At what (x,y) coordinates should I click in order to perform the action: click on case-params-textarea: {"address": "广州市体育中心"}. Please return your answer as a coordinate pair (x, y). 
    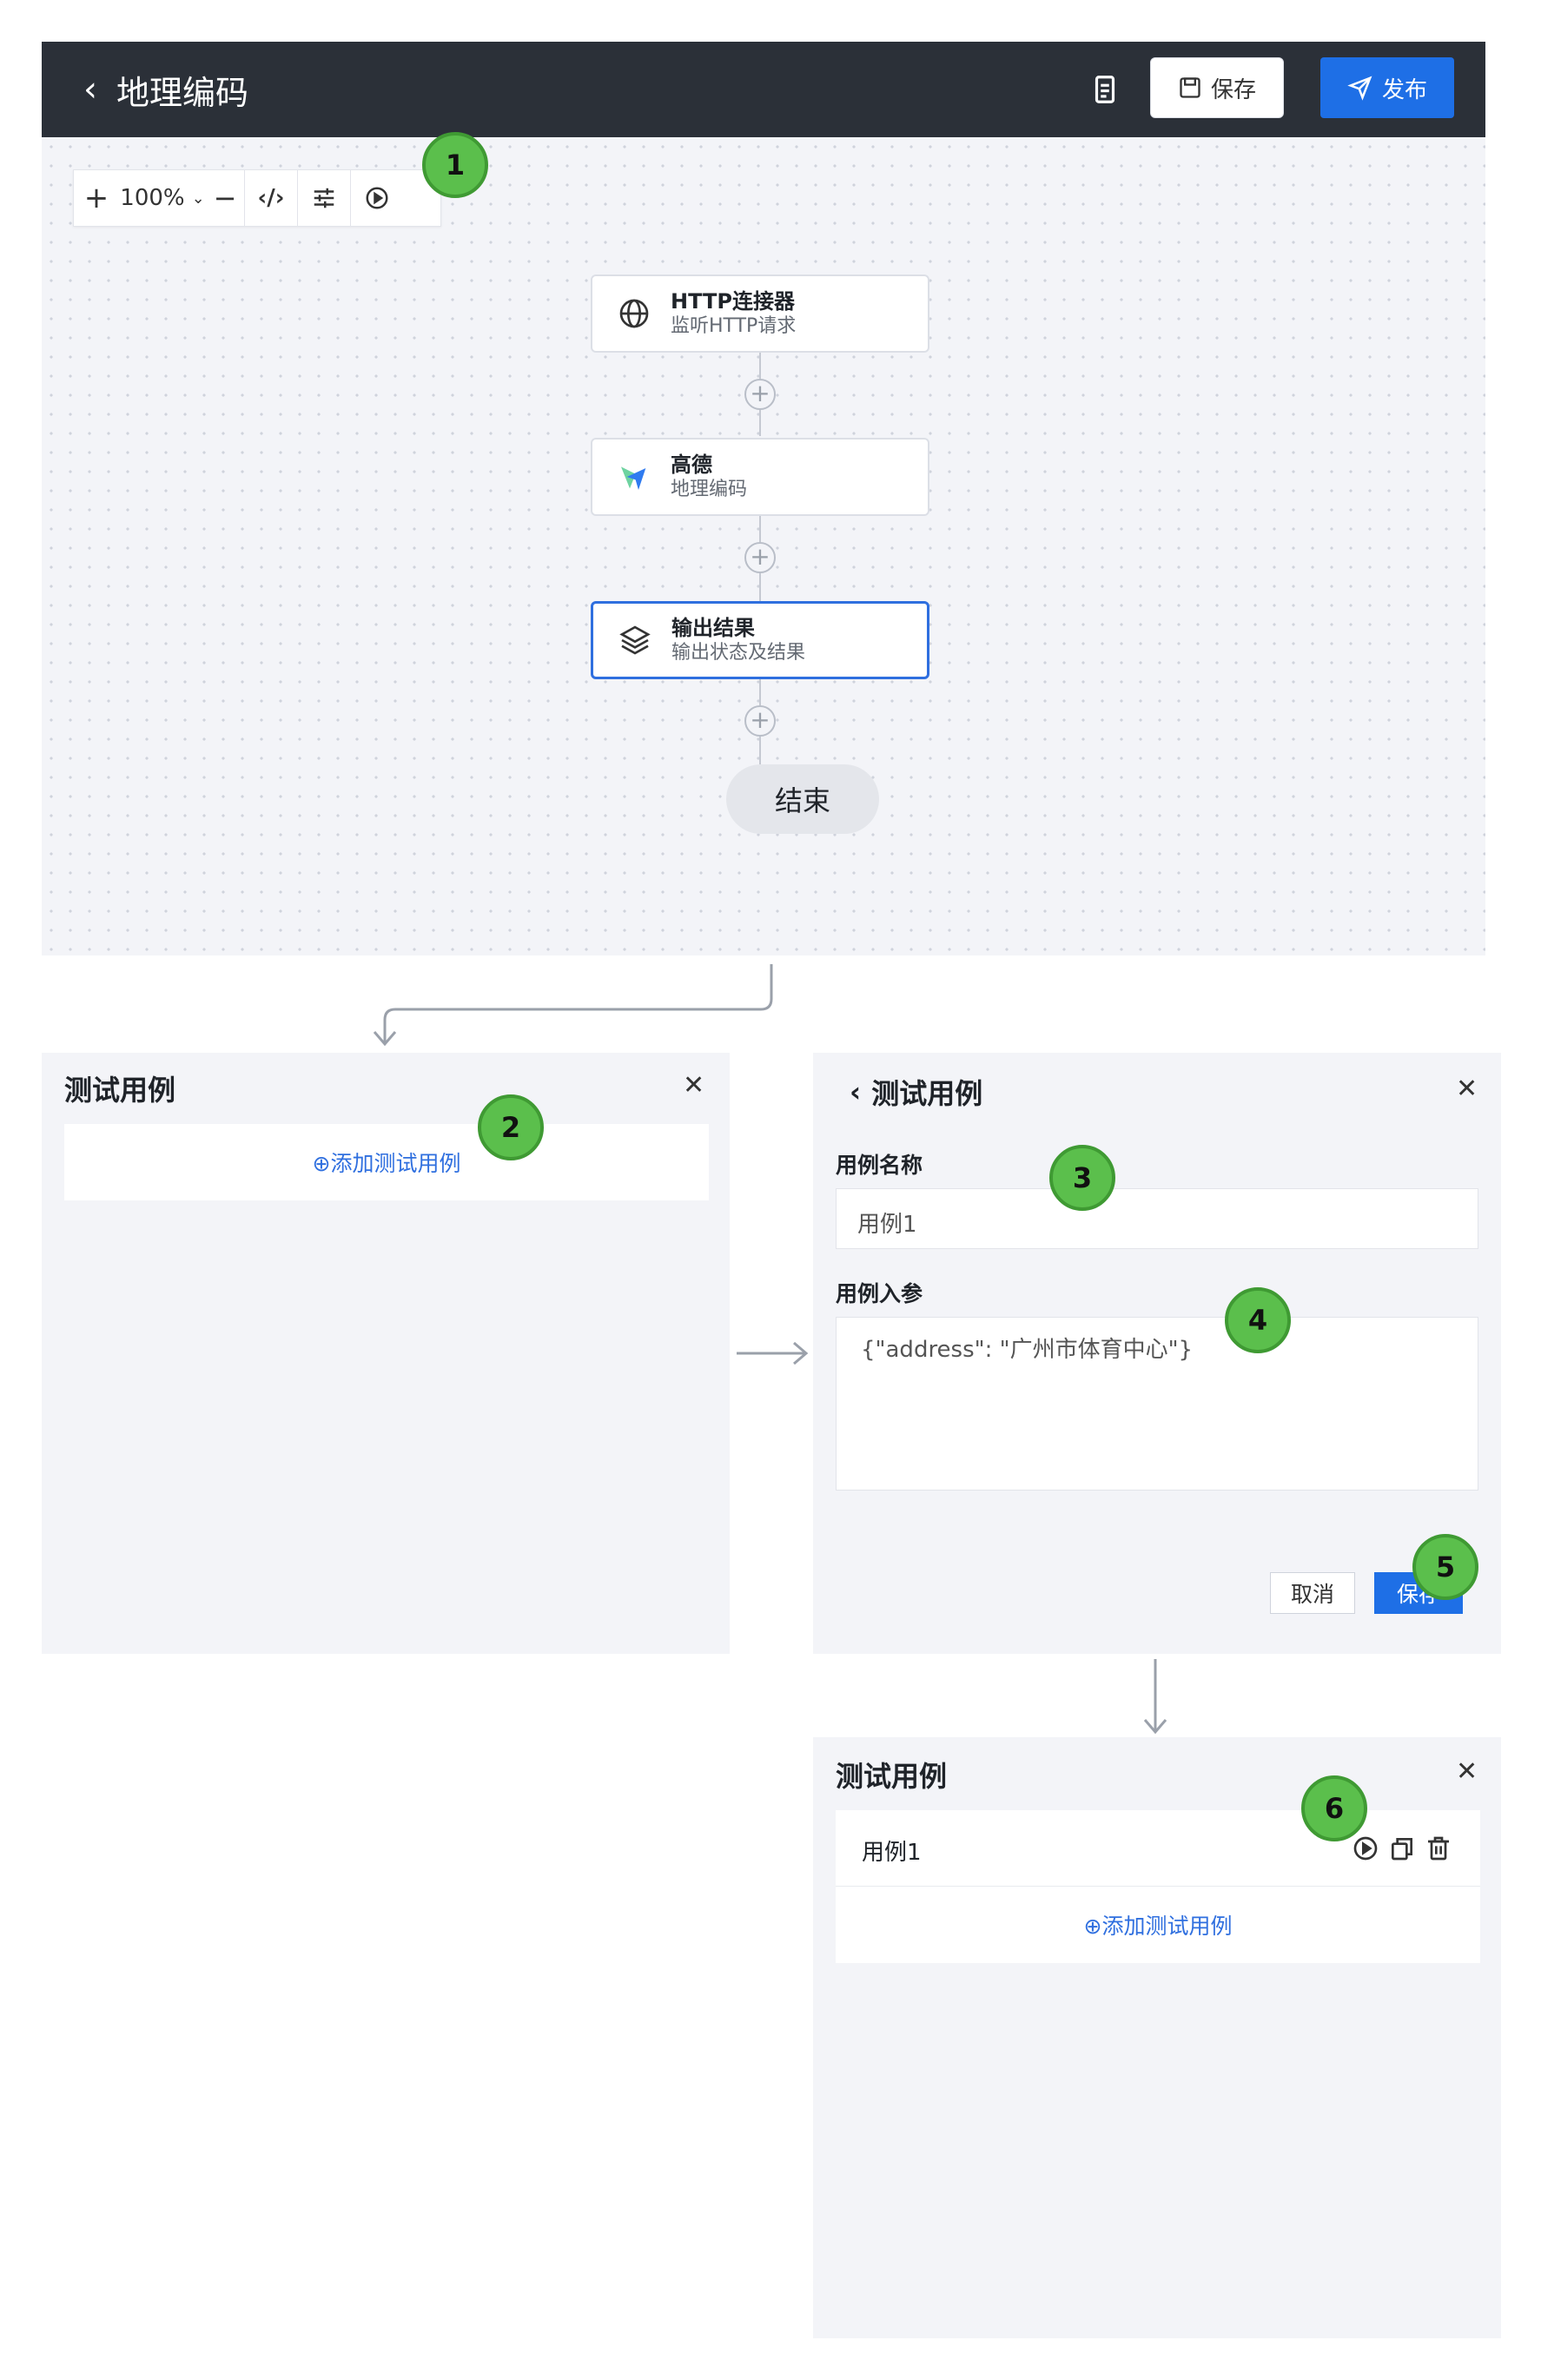
    Looking at the image, I should click on (1157, 1404).